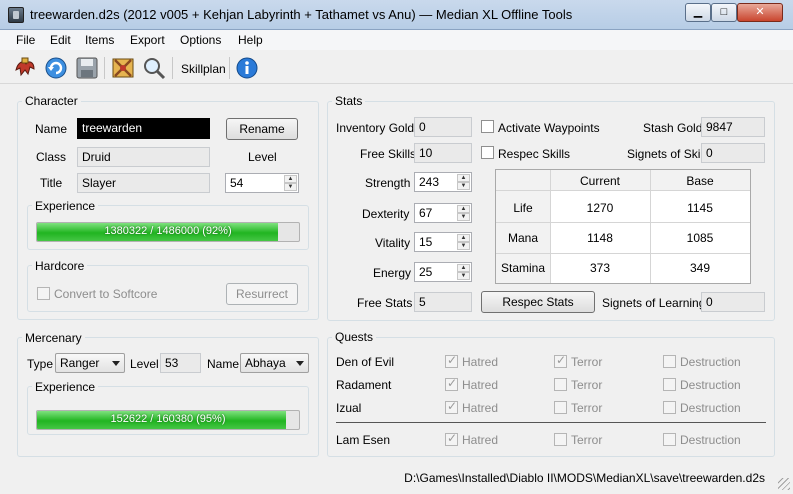  I want to click on table-cell: 373, so click(600, 268).